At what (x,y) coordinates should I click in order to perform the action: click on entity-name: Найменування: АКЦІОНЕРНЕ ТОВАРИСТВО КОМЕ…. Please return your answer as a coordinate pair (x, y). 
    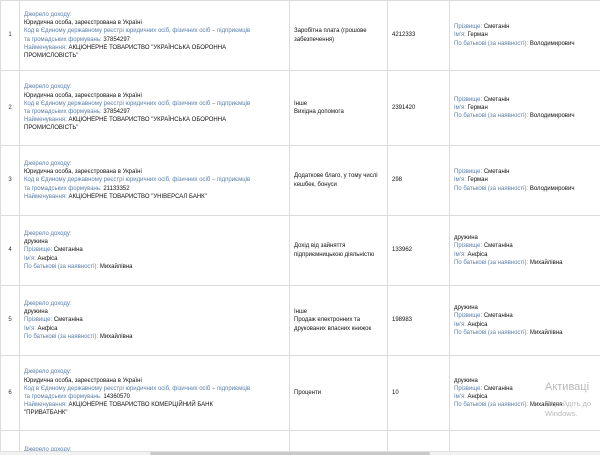
    Looking at the image, I should click on (140, 409).